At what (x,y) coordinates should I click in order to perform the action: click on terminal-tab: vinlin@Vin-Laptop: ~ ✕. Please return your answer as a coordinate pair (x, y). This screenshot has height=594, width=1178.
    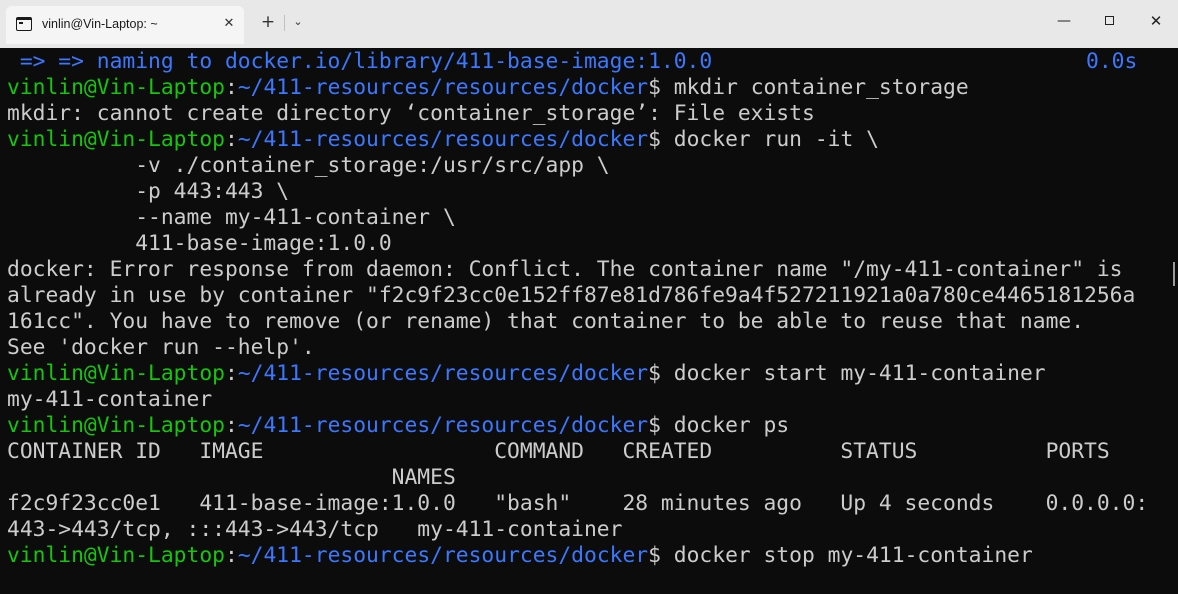
    Looking at the image, I should click on (125, 25).